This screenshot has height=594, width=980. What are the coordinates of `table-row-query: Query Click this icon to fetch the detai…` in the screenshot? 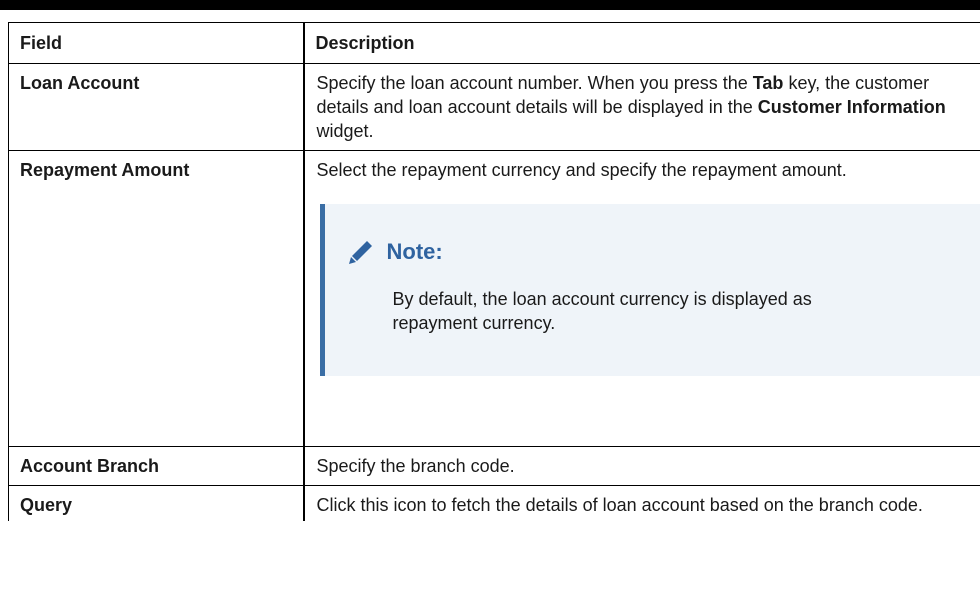 It's located at (494, 503).